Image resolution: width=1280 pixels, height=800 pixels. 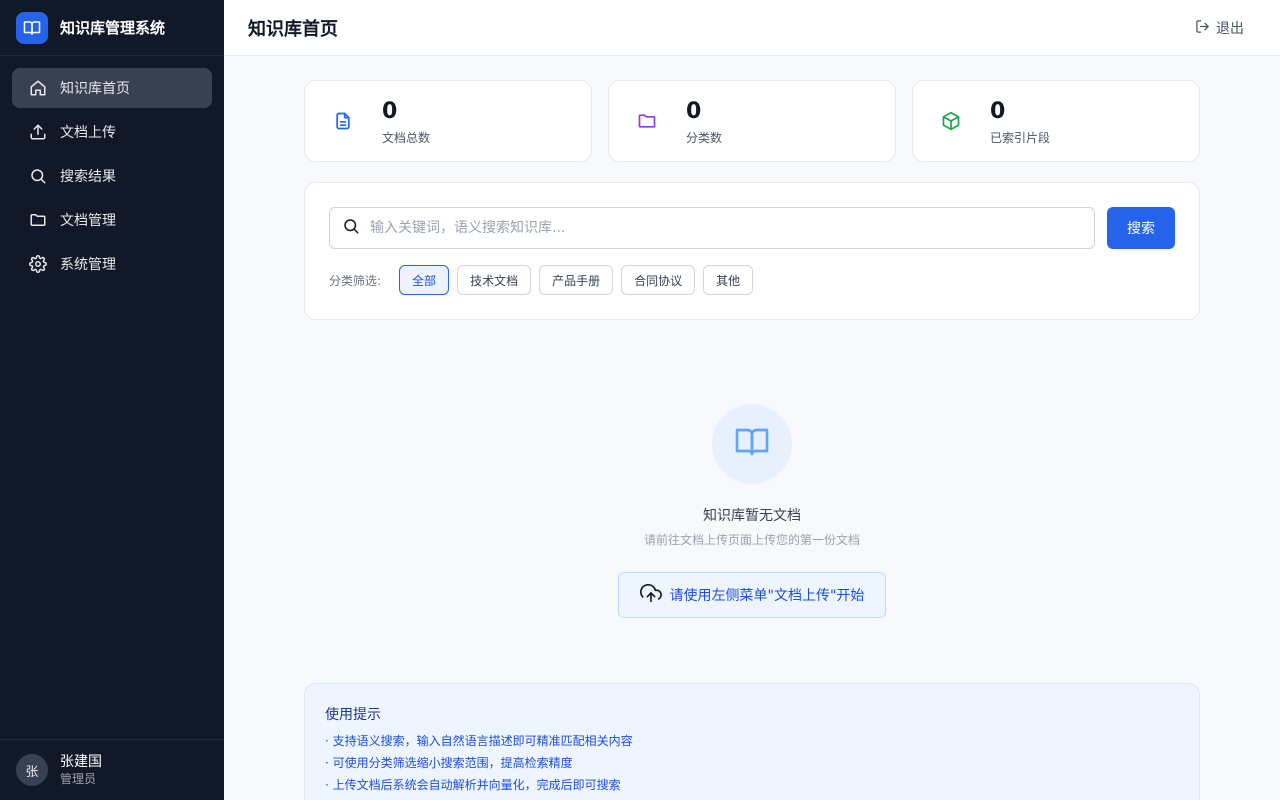 What do you see at coordinates (951, 121) in the screenshot?
I see `cube-icon` at bounding box center [951, 121].